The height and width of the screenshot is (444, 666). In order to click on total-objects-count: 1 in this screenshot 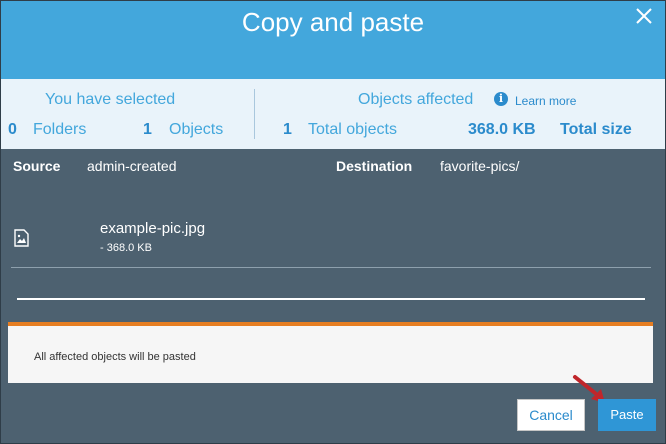, I will do `click(287, 129)`.